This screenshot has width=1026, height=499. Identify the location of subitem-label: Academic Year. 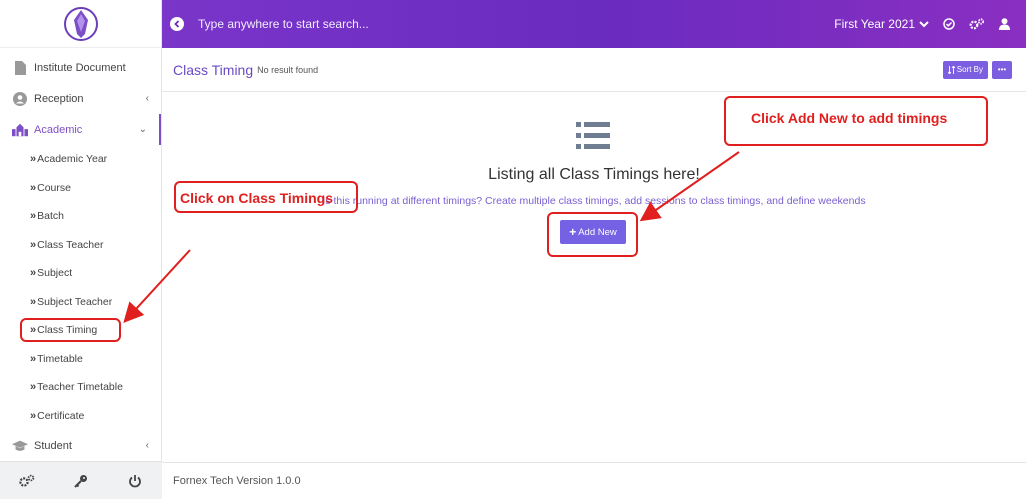
(72, 159).